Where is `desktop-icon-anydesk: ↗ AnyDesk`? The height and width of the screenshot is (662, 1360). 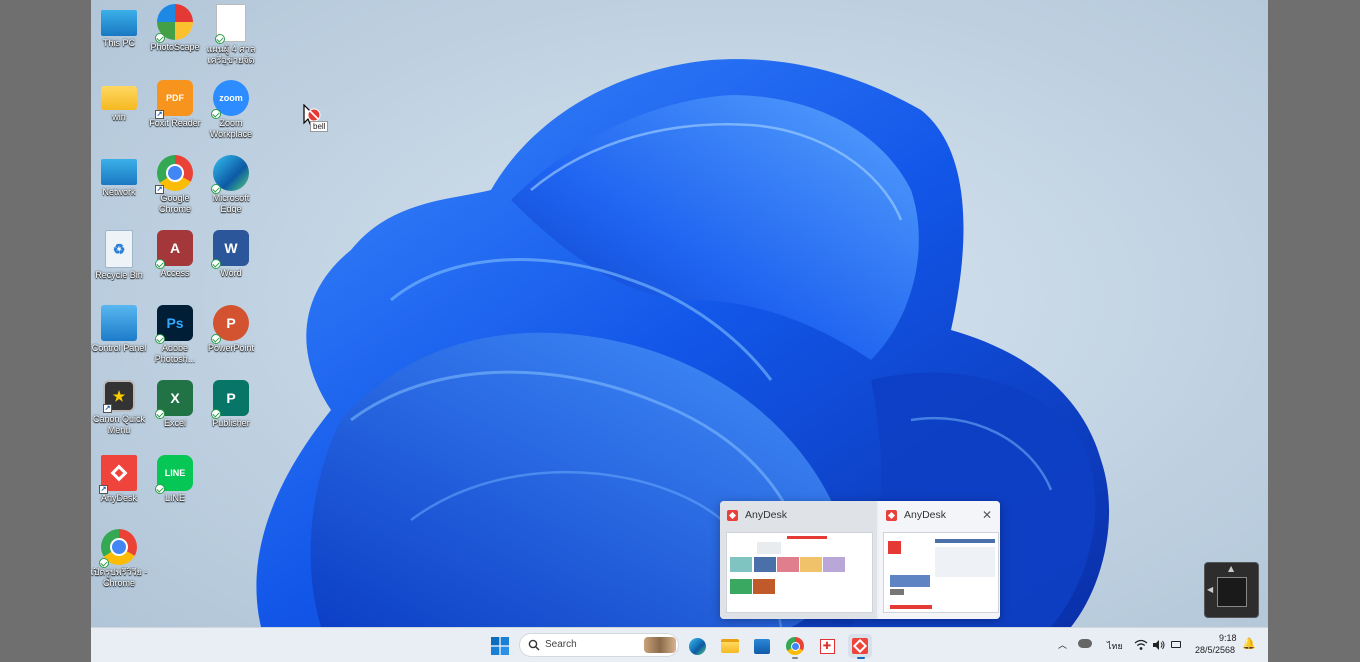 desktop-icon-anydesk: ↗ AnyDesk is located at coordinates (119, 479).